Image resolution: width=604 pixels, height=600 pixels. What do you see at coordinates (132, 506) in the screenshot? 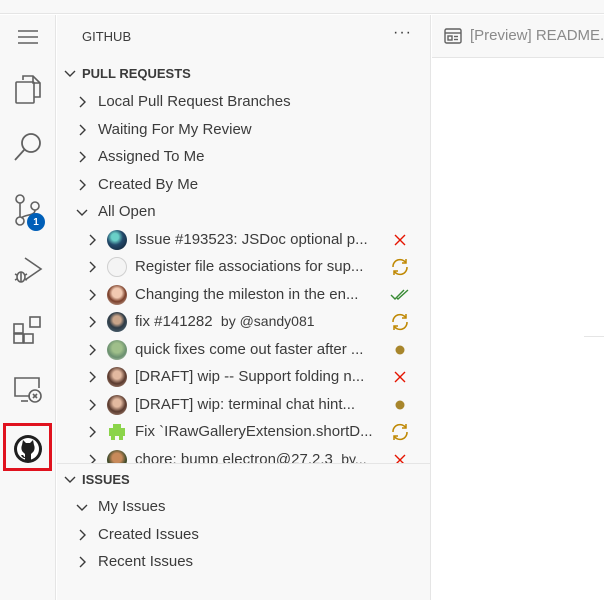
I see `category-label: My Issues` at bounding box center [132, 506].